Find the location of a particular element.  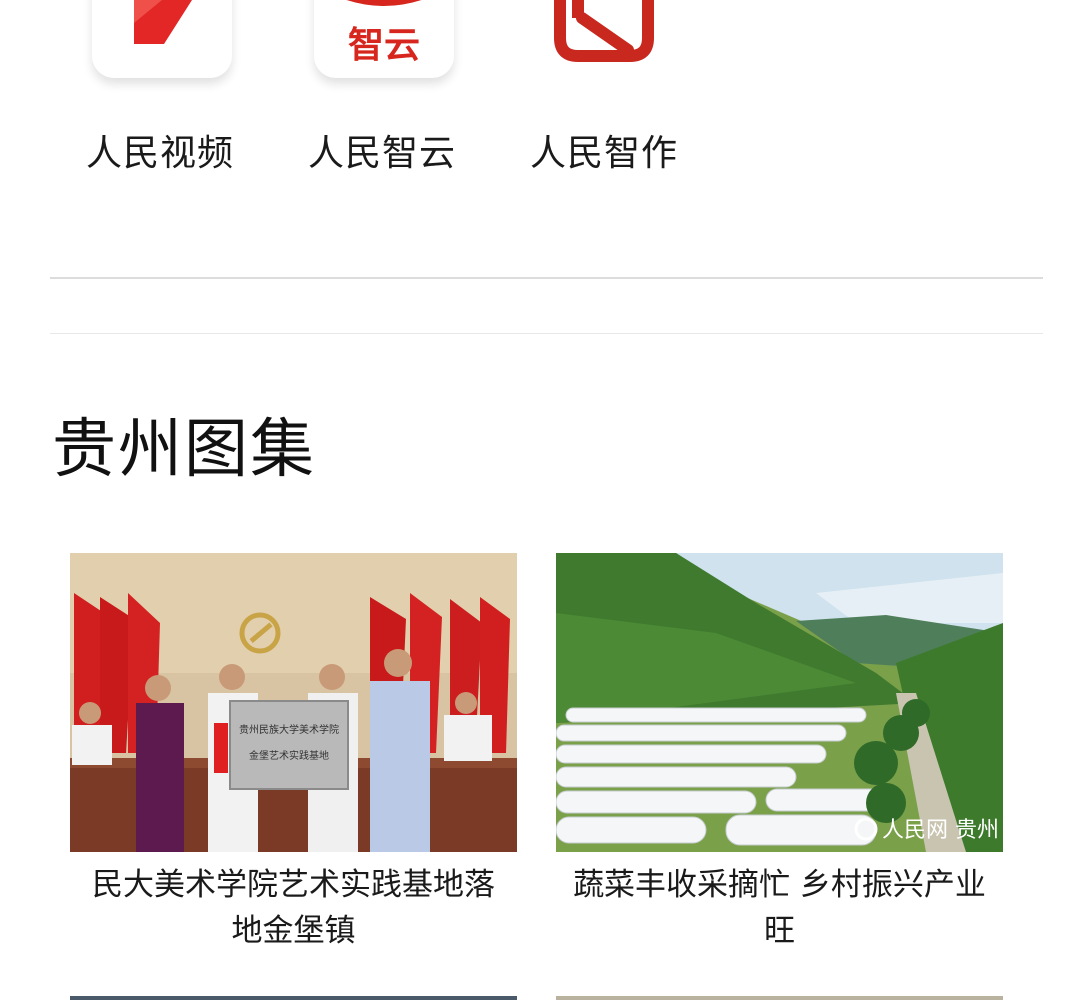

app-icon-text: 智云 is located at coordinates (383, 45).